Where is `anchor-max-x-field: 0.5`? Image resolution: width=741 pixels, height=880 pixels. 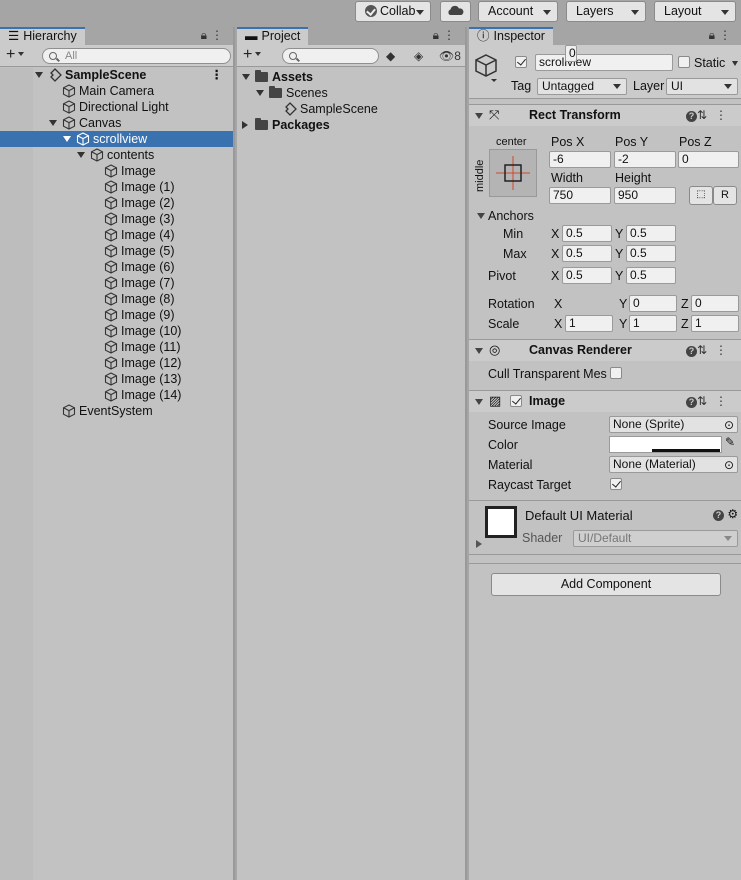 anchor-max-x-field: 0.5 is located at coordinates (587, 253).